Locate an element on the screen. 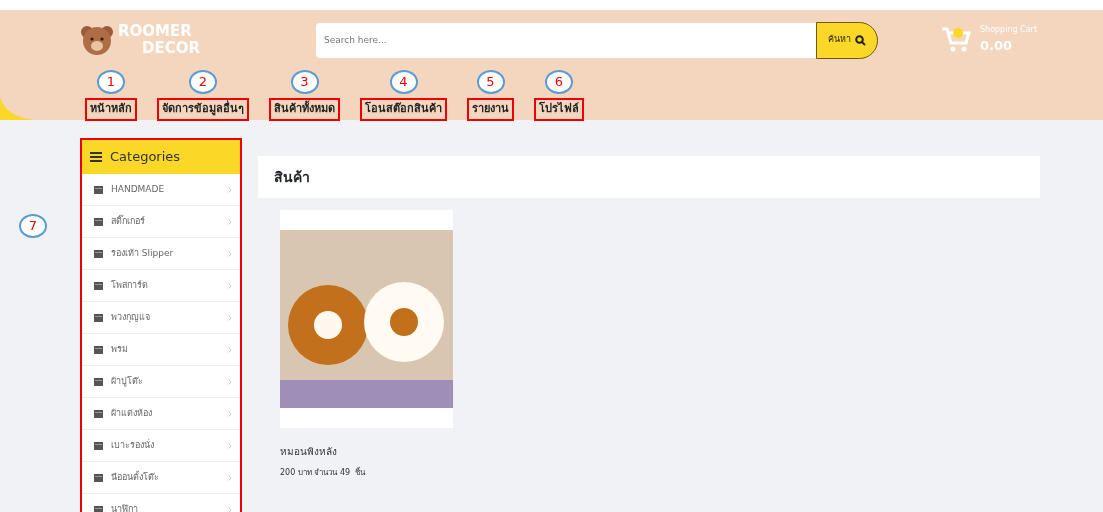 The image size is (1103, 512). nav-link: รายงาน is located at coordinates (490, 109).